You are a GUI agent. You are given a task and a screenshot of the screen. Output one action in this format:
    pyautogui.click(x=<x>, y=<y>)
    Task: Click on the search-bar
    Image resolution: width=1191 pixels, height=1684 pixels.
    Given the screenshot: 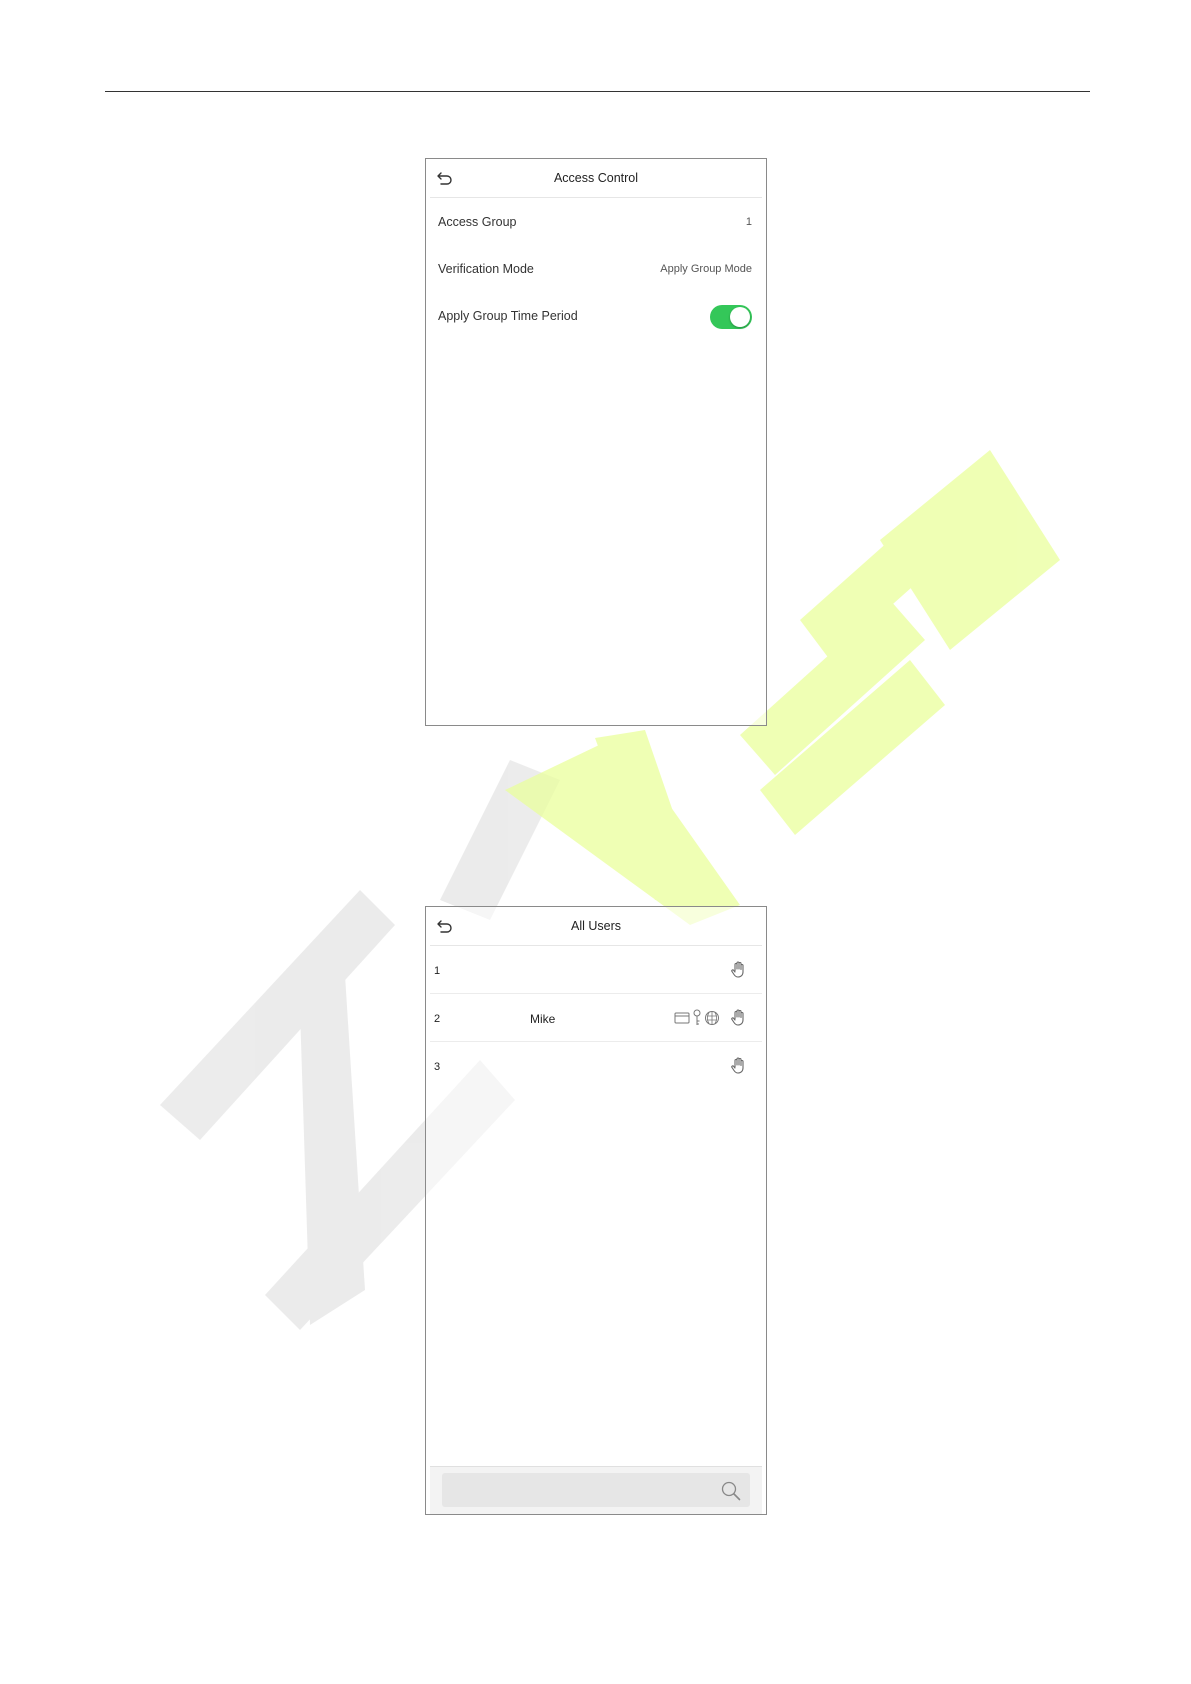 What is the action you would take?
    pyautogui.click(x=596, y=1490)
    